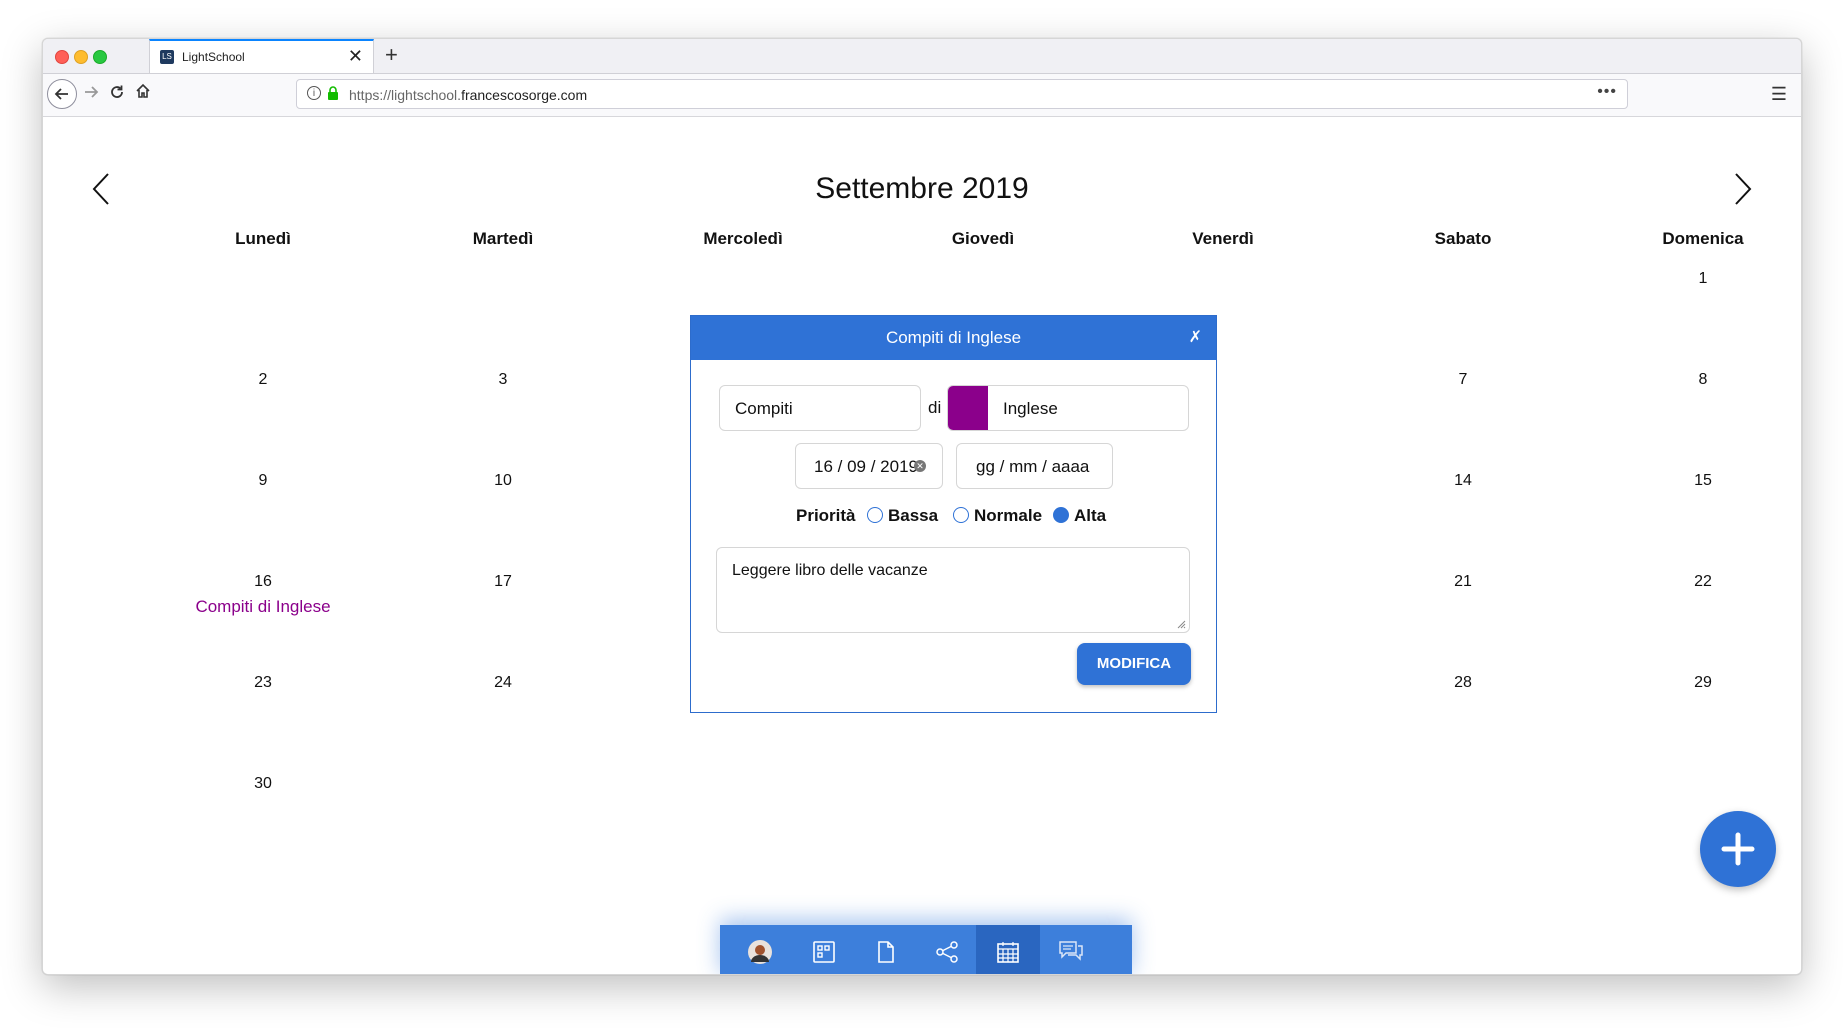  I want to click on chat-icon, so click(1071, 951).